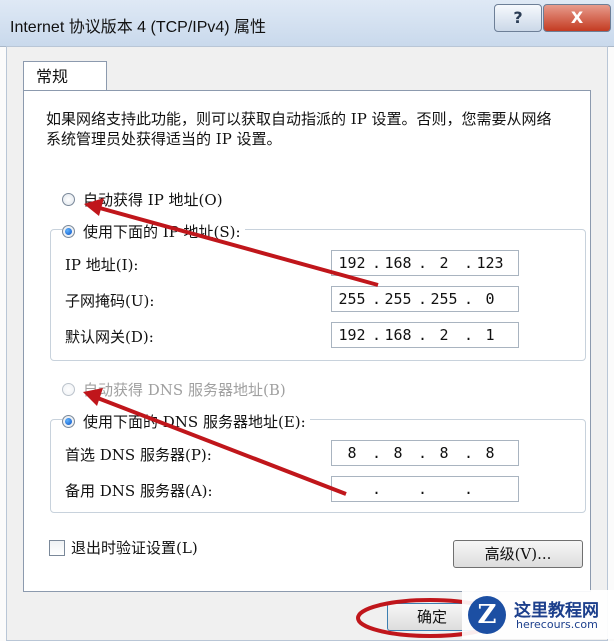 The width and height of the screenshot is (614, 641). I want to click on ip-address-octet-3: 2, so click(444, 263).